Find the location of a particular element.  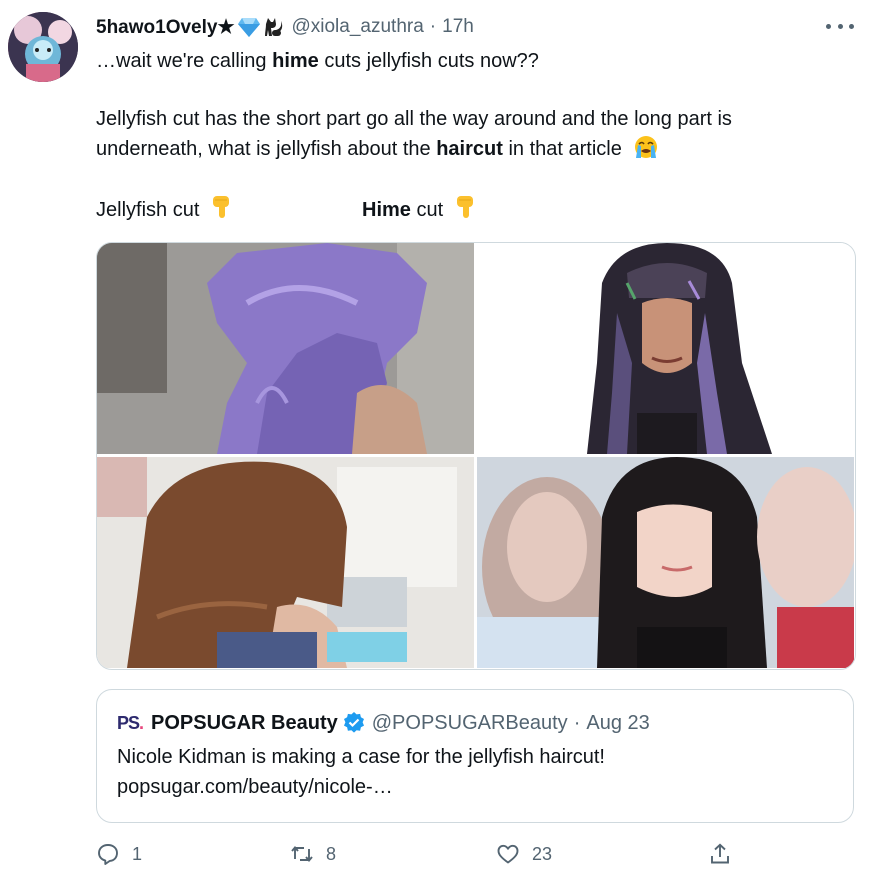

quoted-tweet-date: Aug 23 is located at coordinates (618, 722).